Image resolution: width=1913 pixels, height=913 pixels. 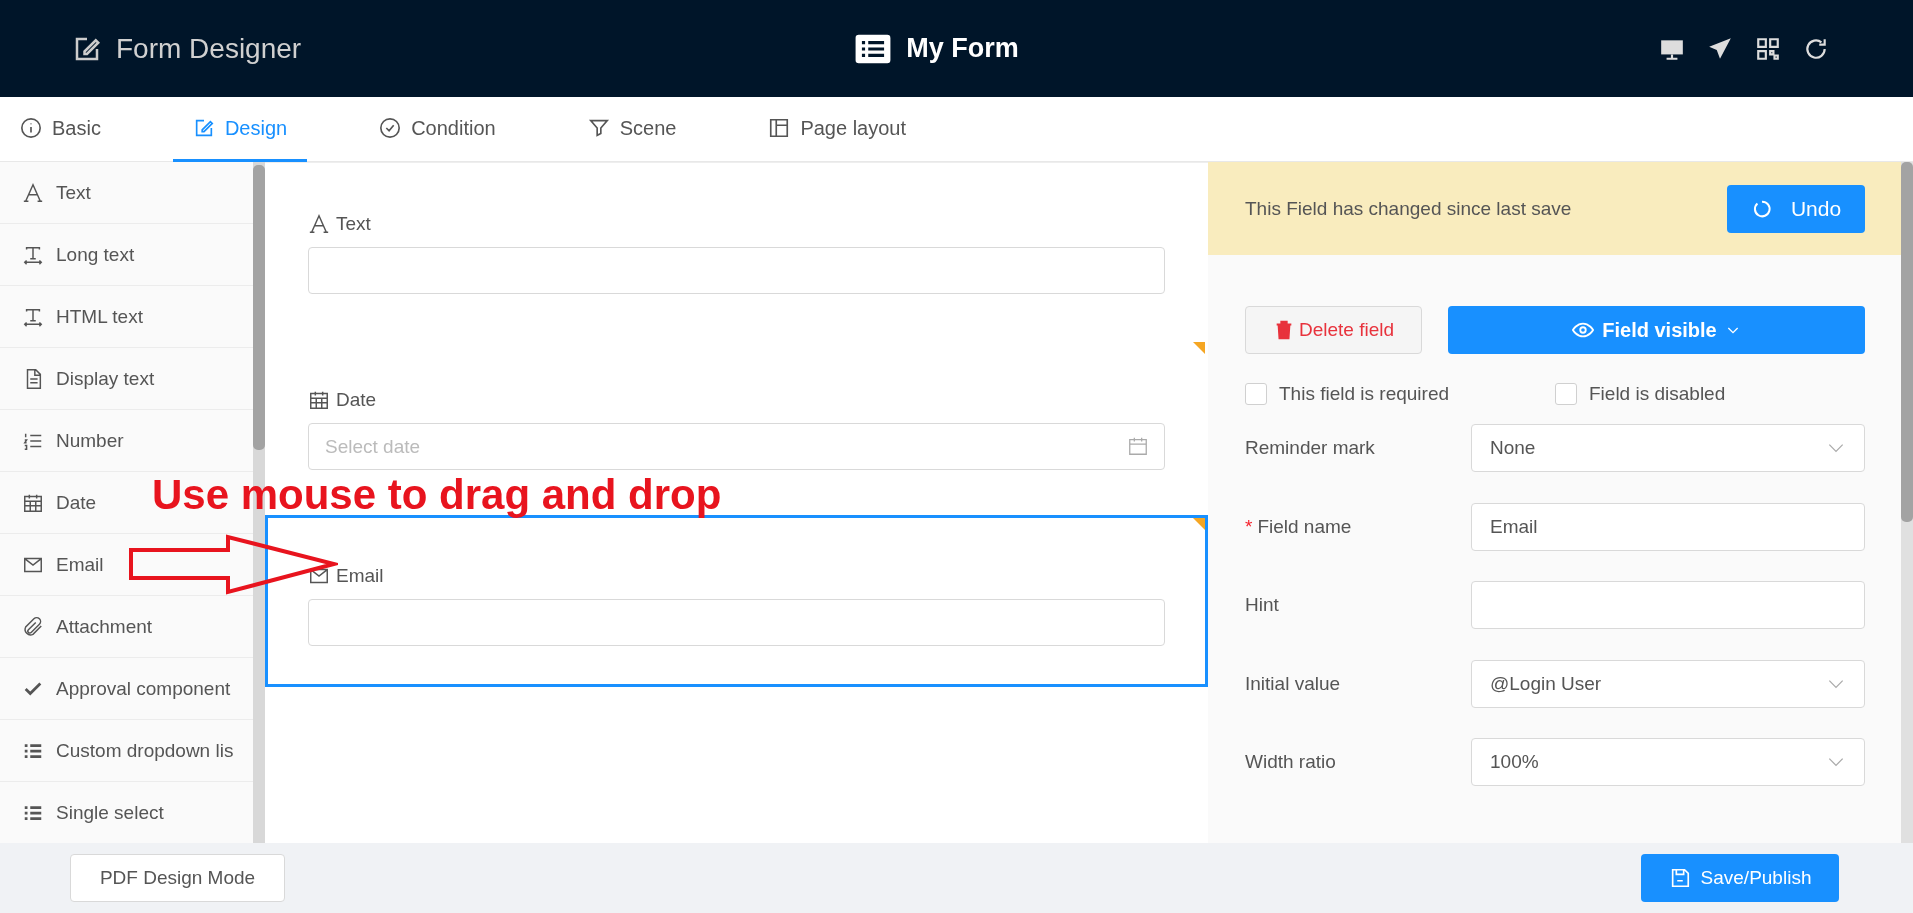 I want to click on select-field: @Login User, so click(x=1668, y=683).